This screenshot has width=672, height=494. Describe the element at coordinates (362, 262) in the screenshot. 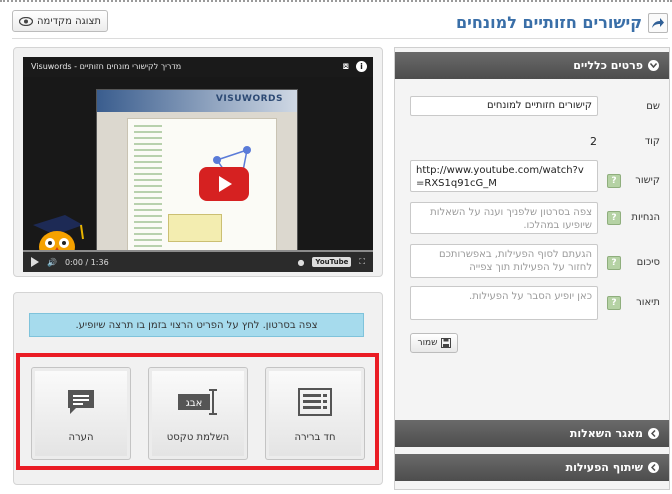

I see `fullscreen-icon: ⛶` at that location.